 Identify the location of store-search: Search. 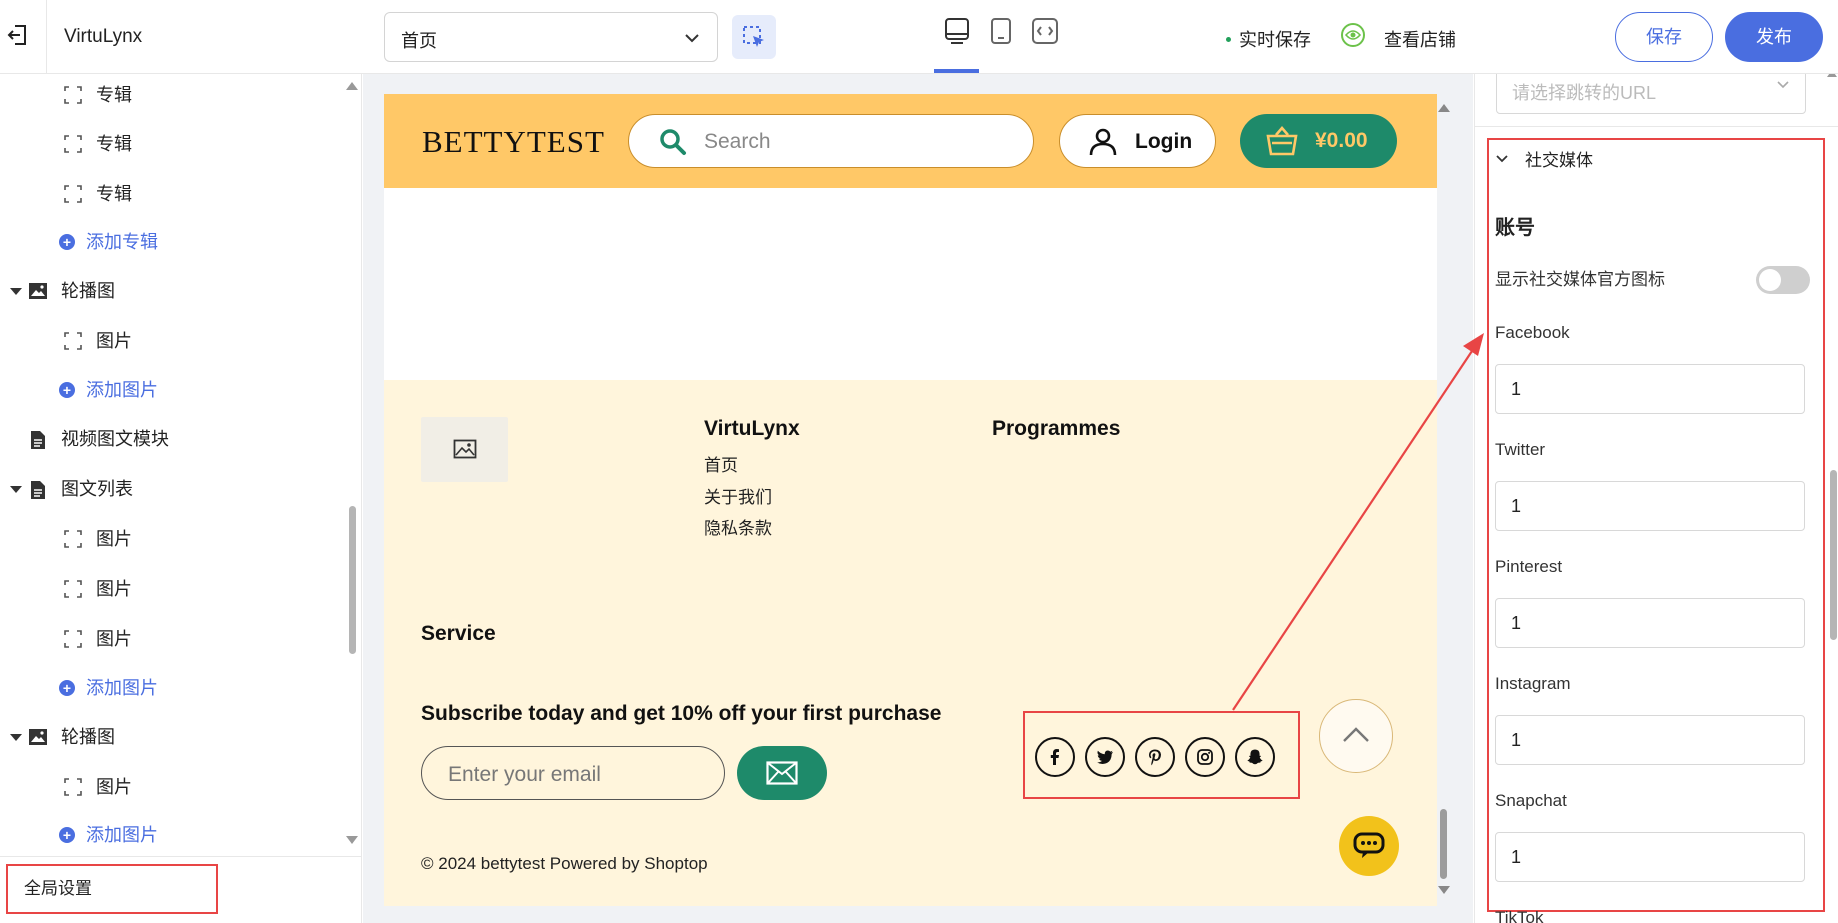
(831, 141).